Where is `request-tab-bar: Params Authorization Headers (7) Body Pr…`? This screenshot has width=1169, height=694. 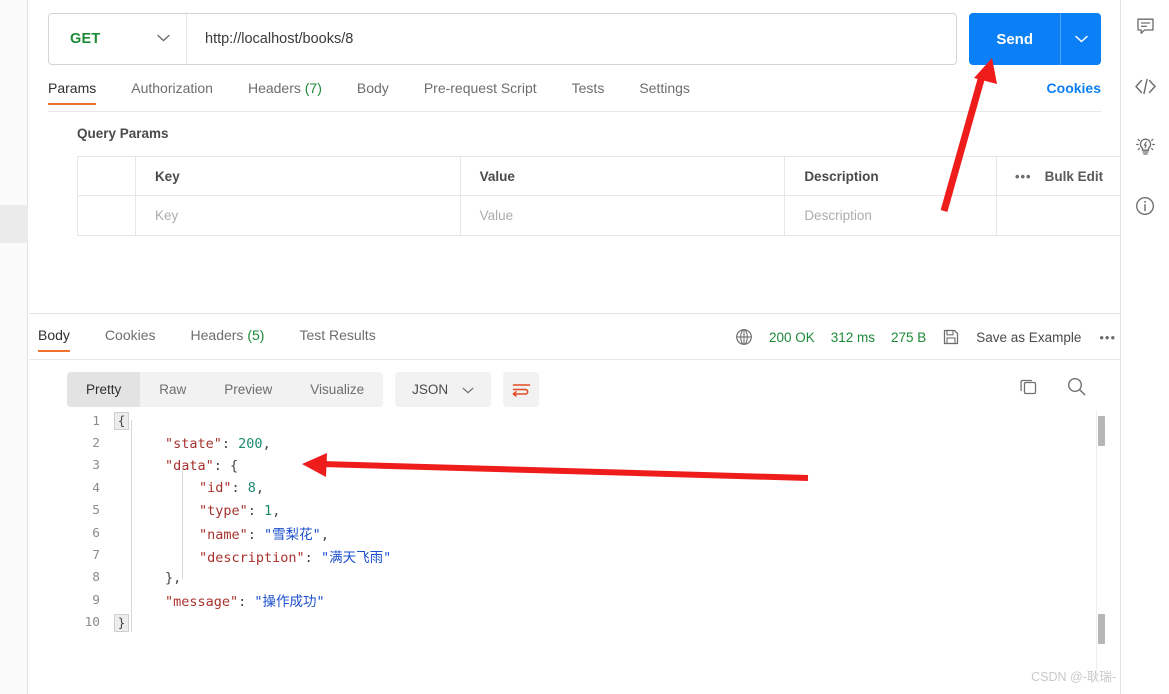
request-tab-bar: Params Authorization Headers (7) Body Pr… is located at coordinates (574, 96).